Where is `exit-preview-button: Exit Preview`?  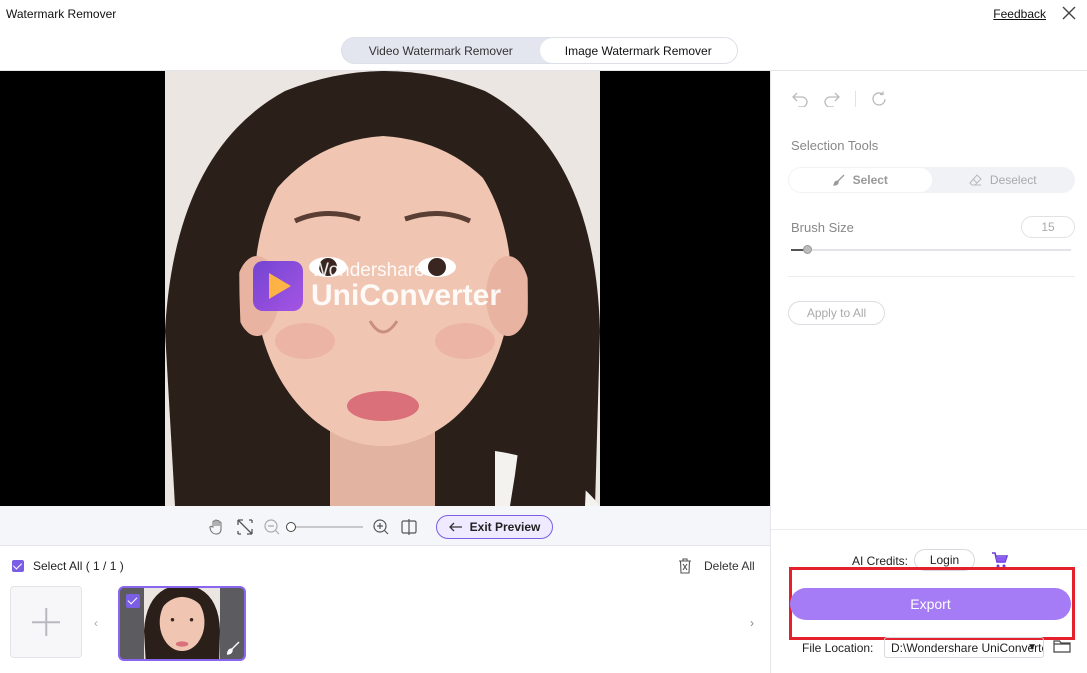 exit-preview-button: Exit Preview is located at coordinates (494, 527).